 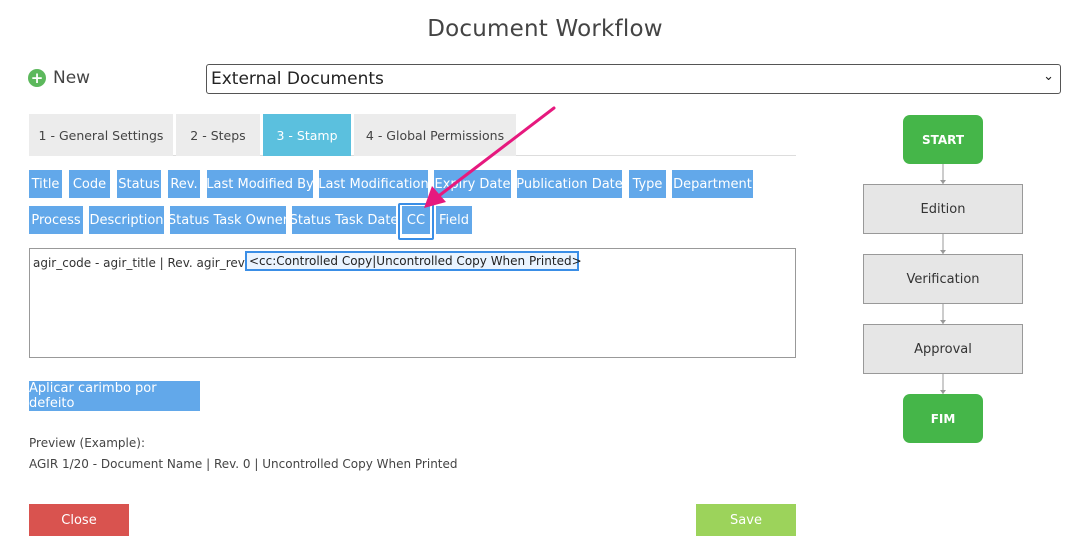 I want to click on field-button-status: Status, so click(x=139, y=184).